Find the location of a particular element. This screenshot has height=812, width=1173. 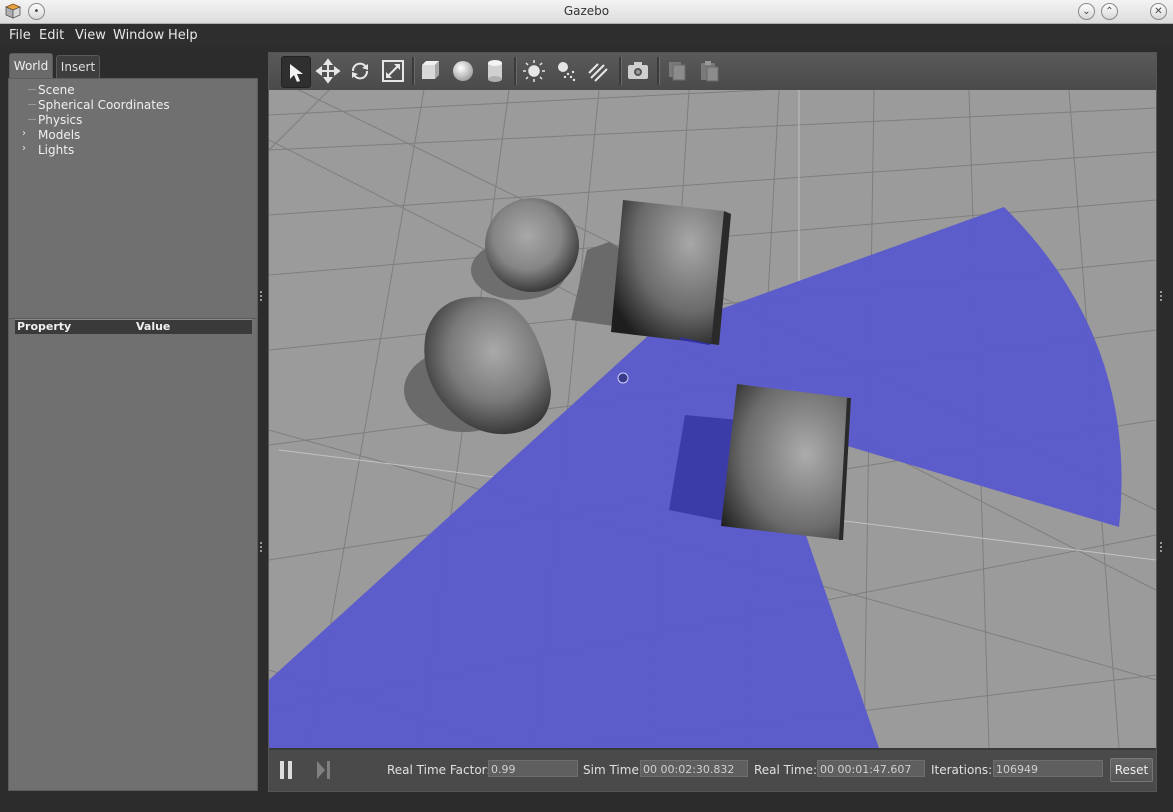

column-header-value: Value is located at coordinates (153, 326).